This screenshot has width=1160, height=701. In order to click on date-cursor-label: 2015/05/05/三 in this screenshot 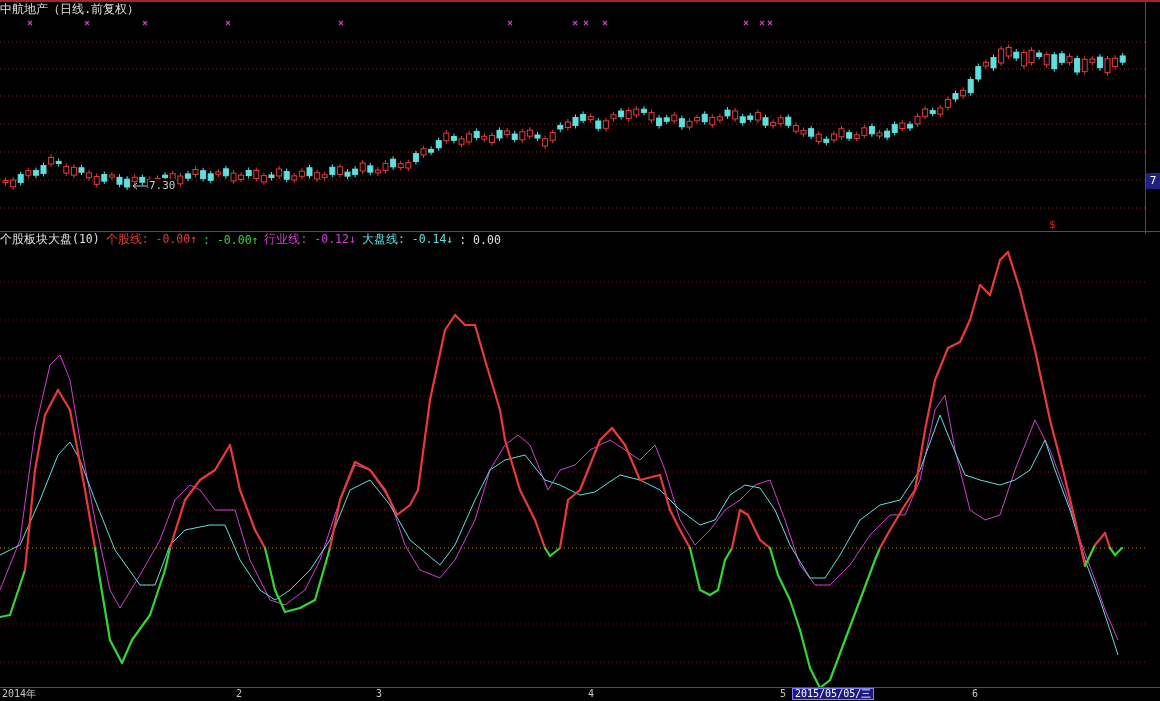, I will do `click(833, 694)`.